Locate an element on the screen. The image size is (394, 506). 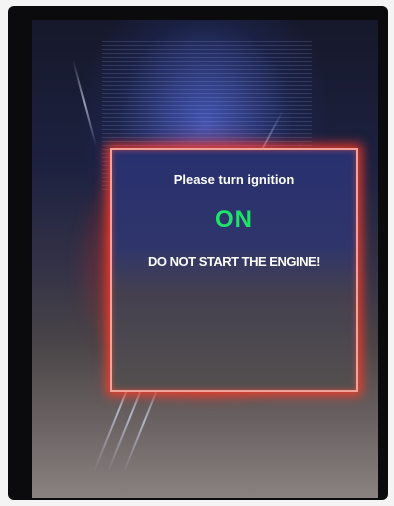
ignition-status-text: ON is located at coordinates (234, 219).